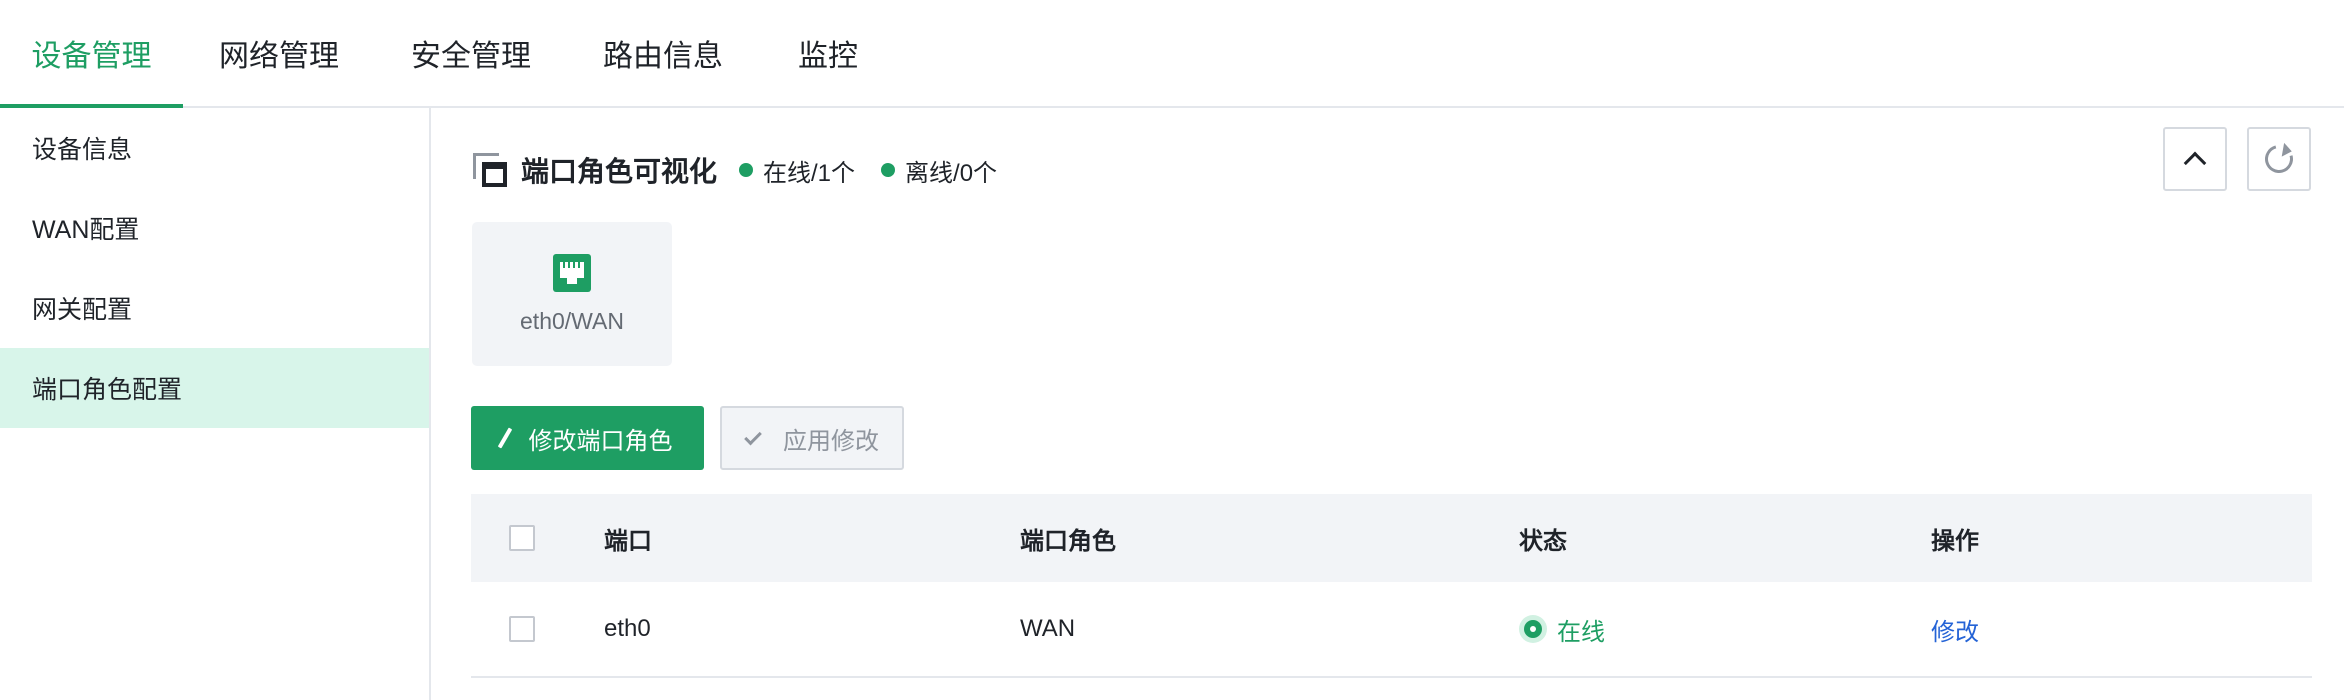 The width and height of the screenshot is (2344, 700). I want to click on cell-role: WAN, so click(1048, 628).